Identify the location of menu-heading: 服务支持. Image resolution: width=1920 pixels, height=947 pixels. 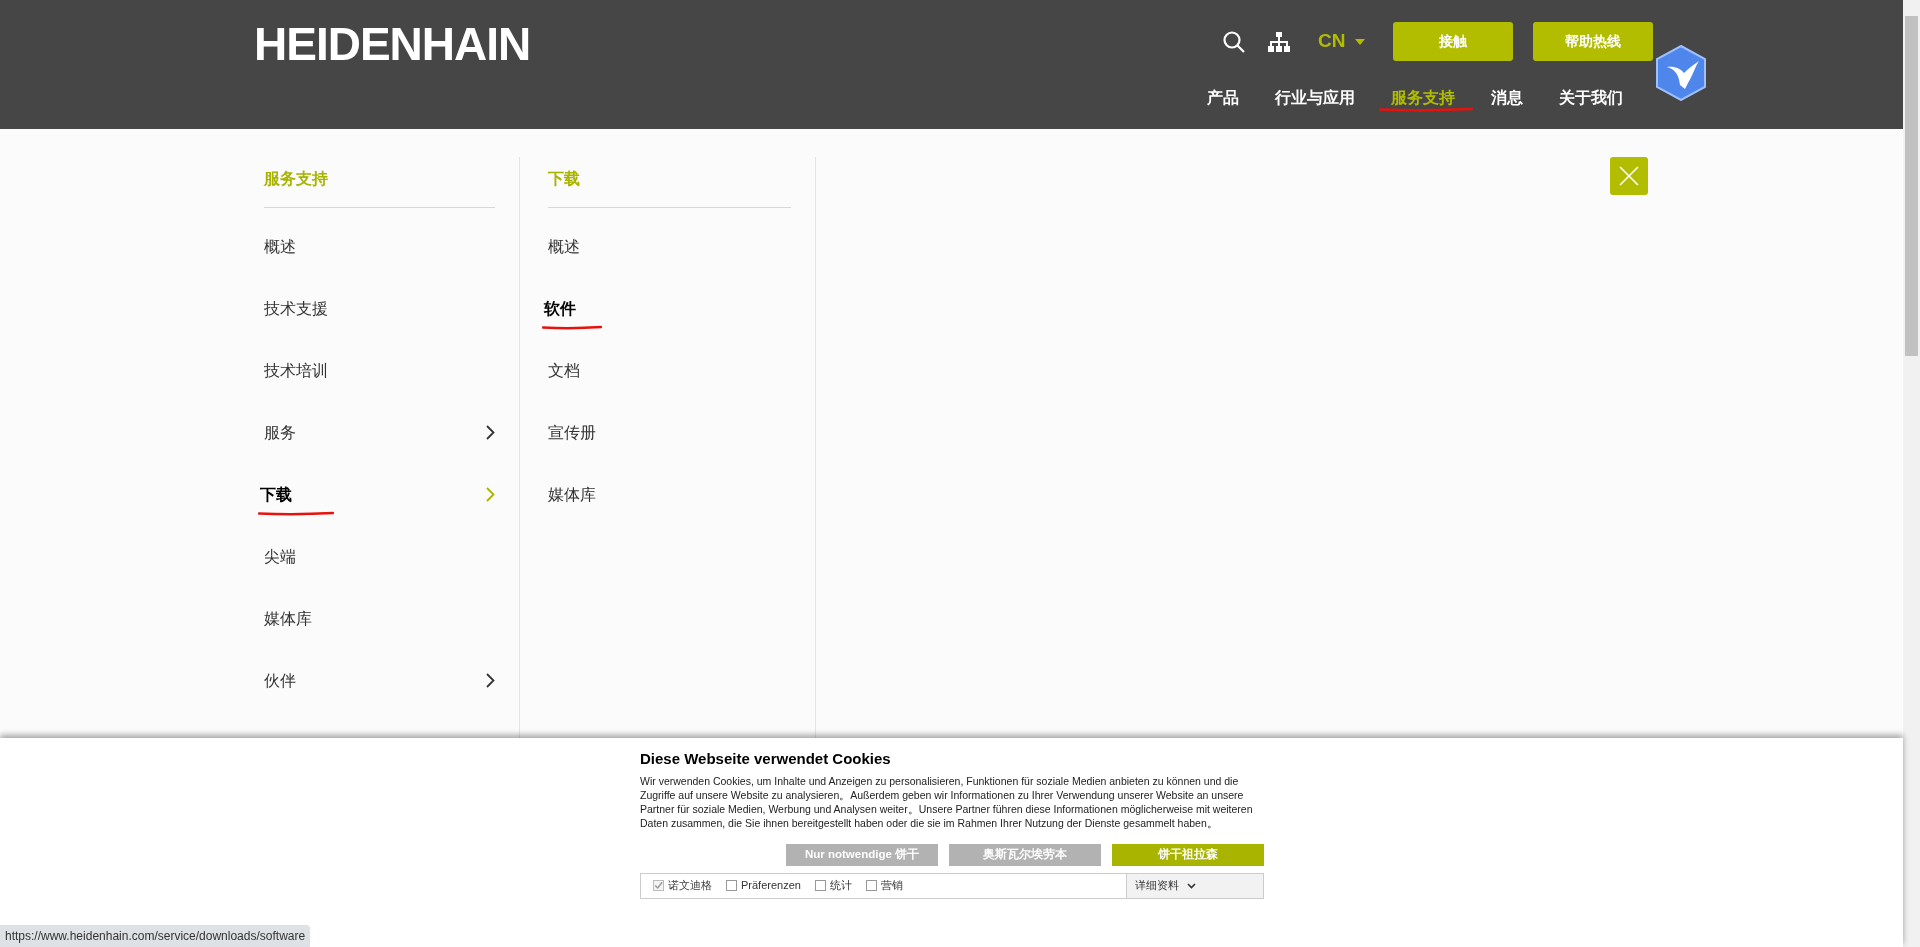
(379, 182).